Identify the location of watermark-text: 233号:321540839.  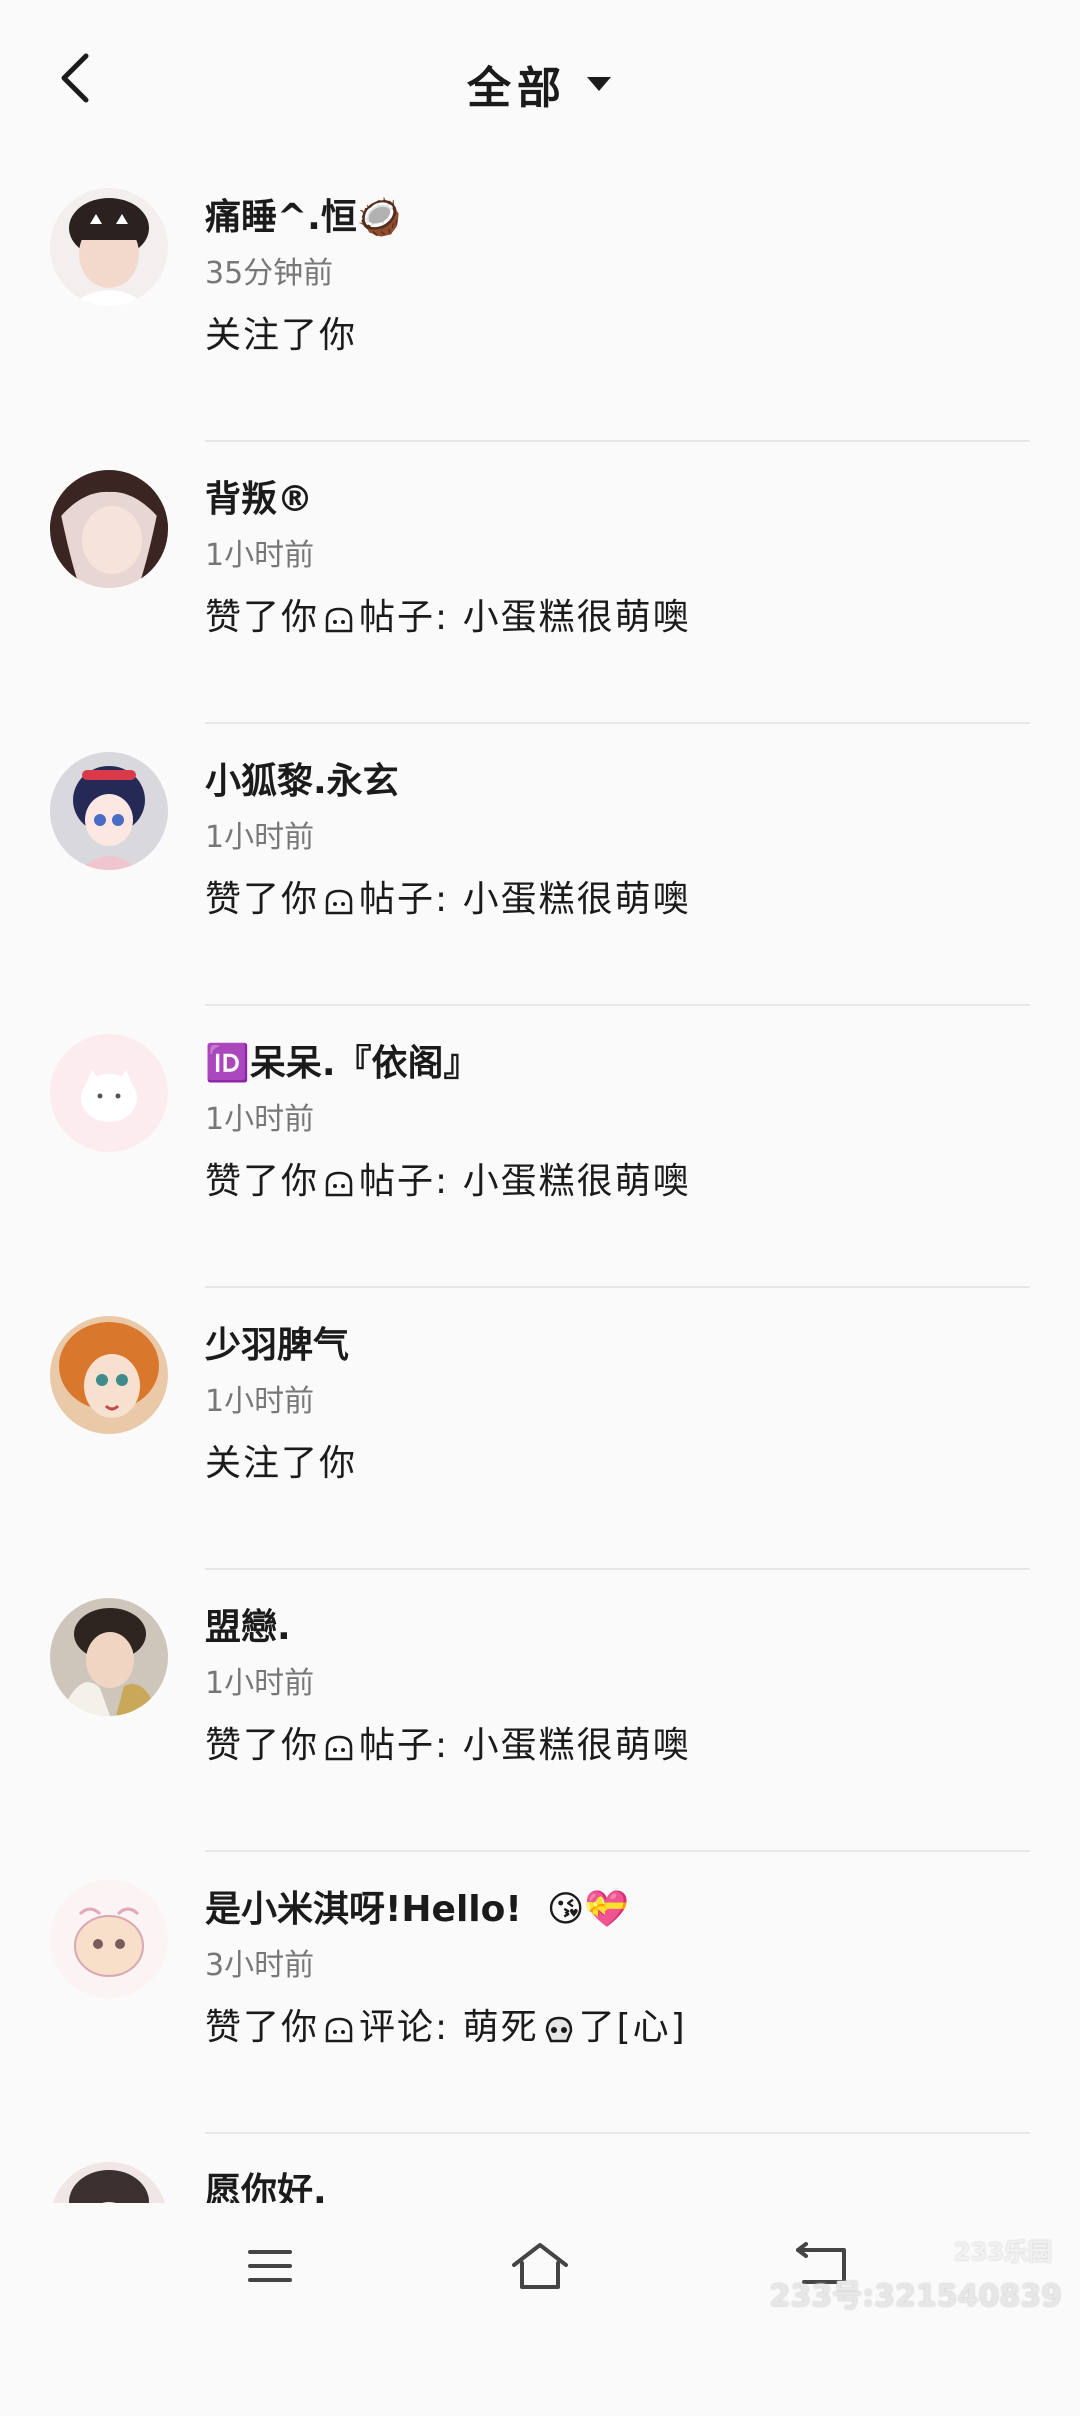
(916, 2296).